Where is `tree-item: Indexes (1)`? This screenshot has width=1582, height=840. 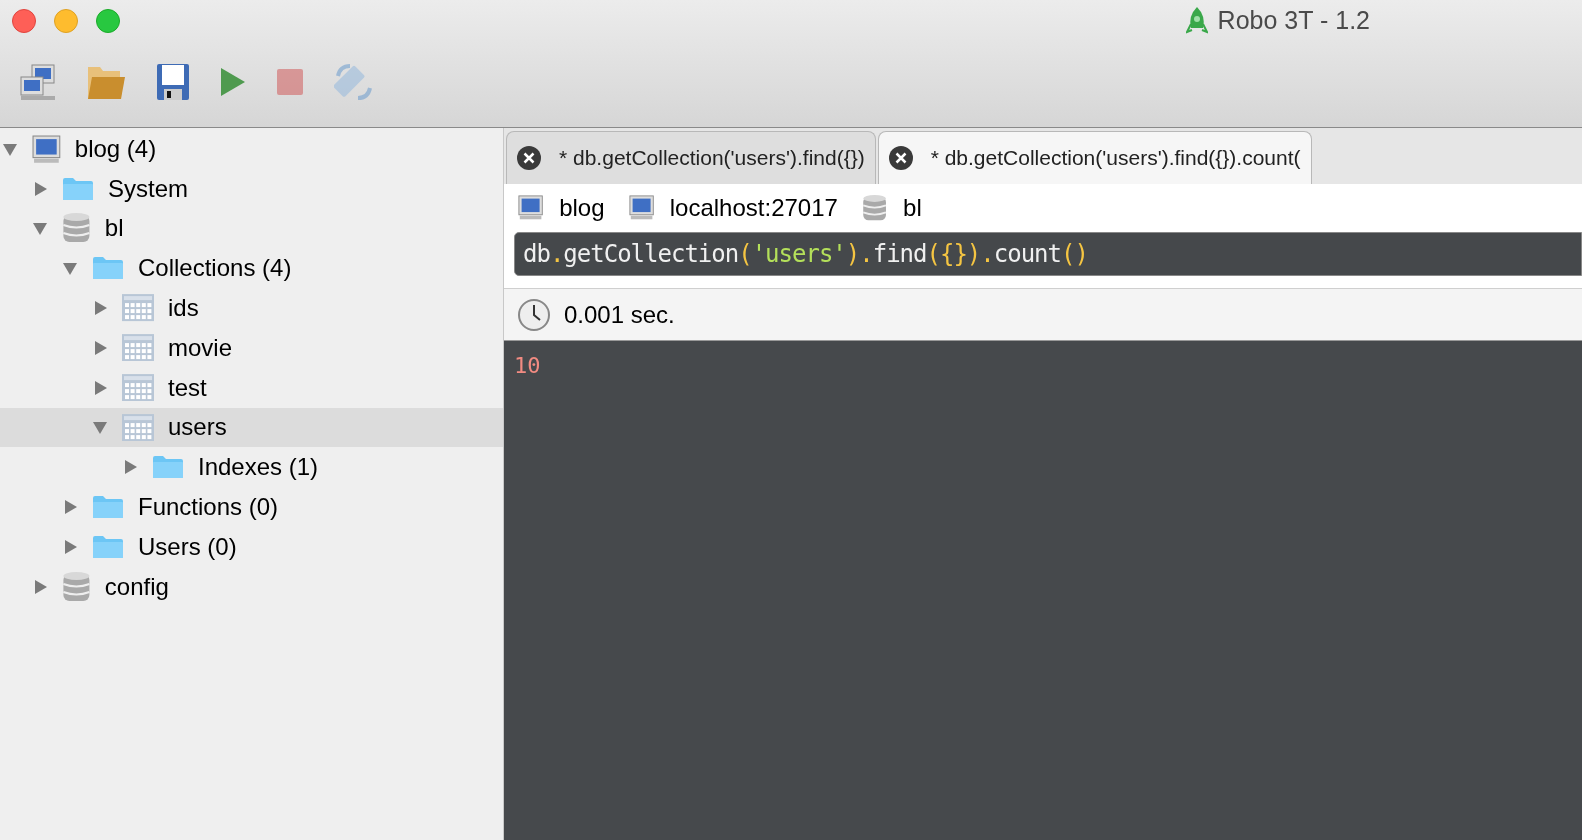 tree-item: Indexes (1) is located at coordinates (251, 467).